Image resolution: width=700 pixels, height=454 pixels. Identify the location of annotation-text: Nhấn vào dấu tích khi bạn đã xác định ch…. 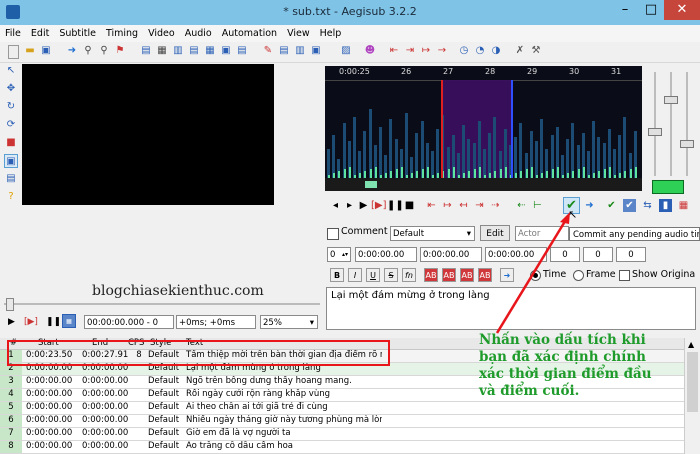
(565, 365).